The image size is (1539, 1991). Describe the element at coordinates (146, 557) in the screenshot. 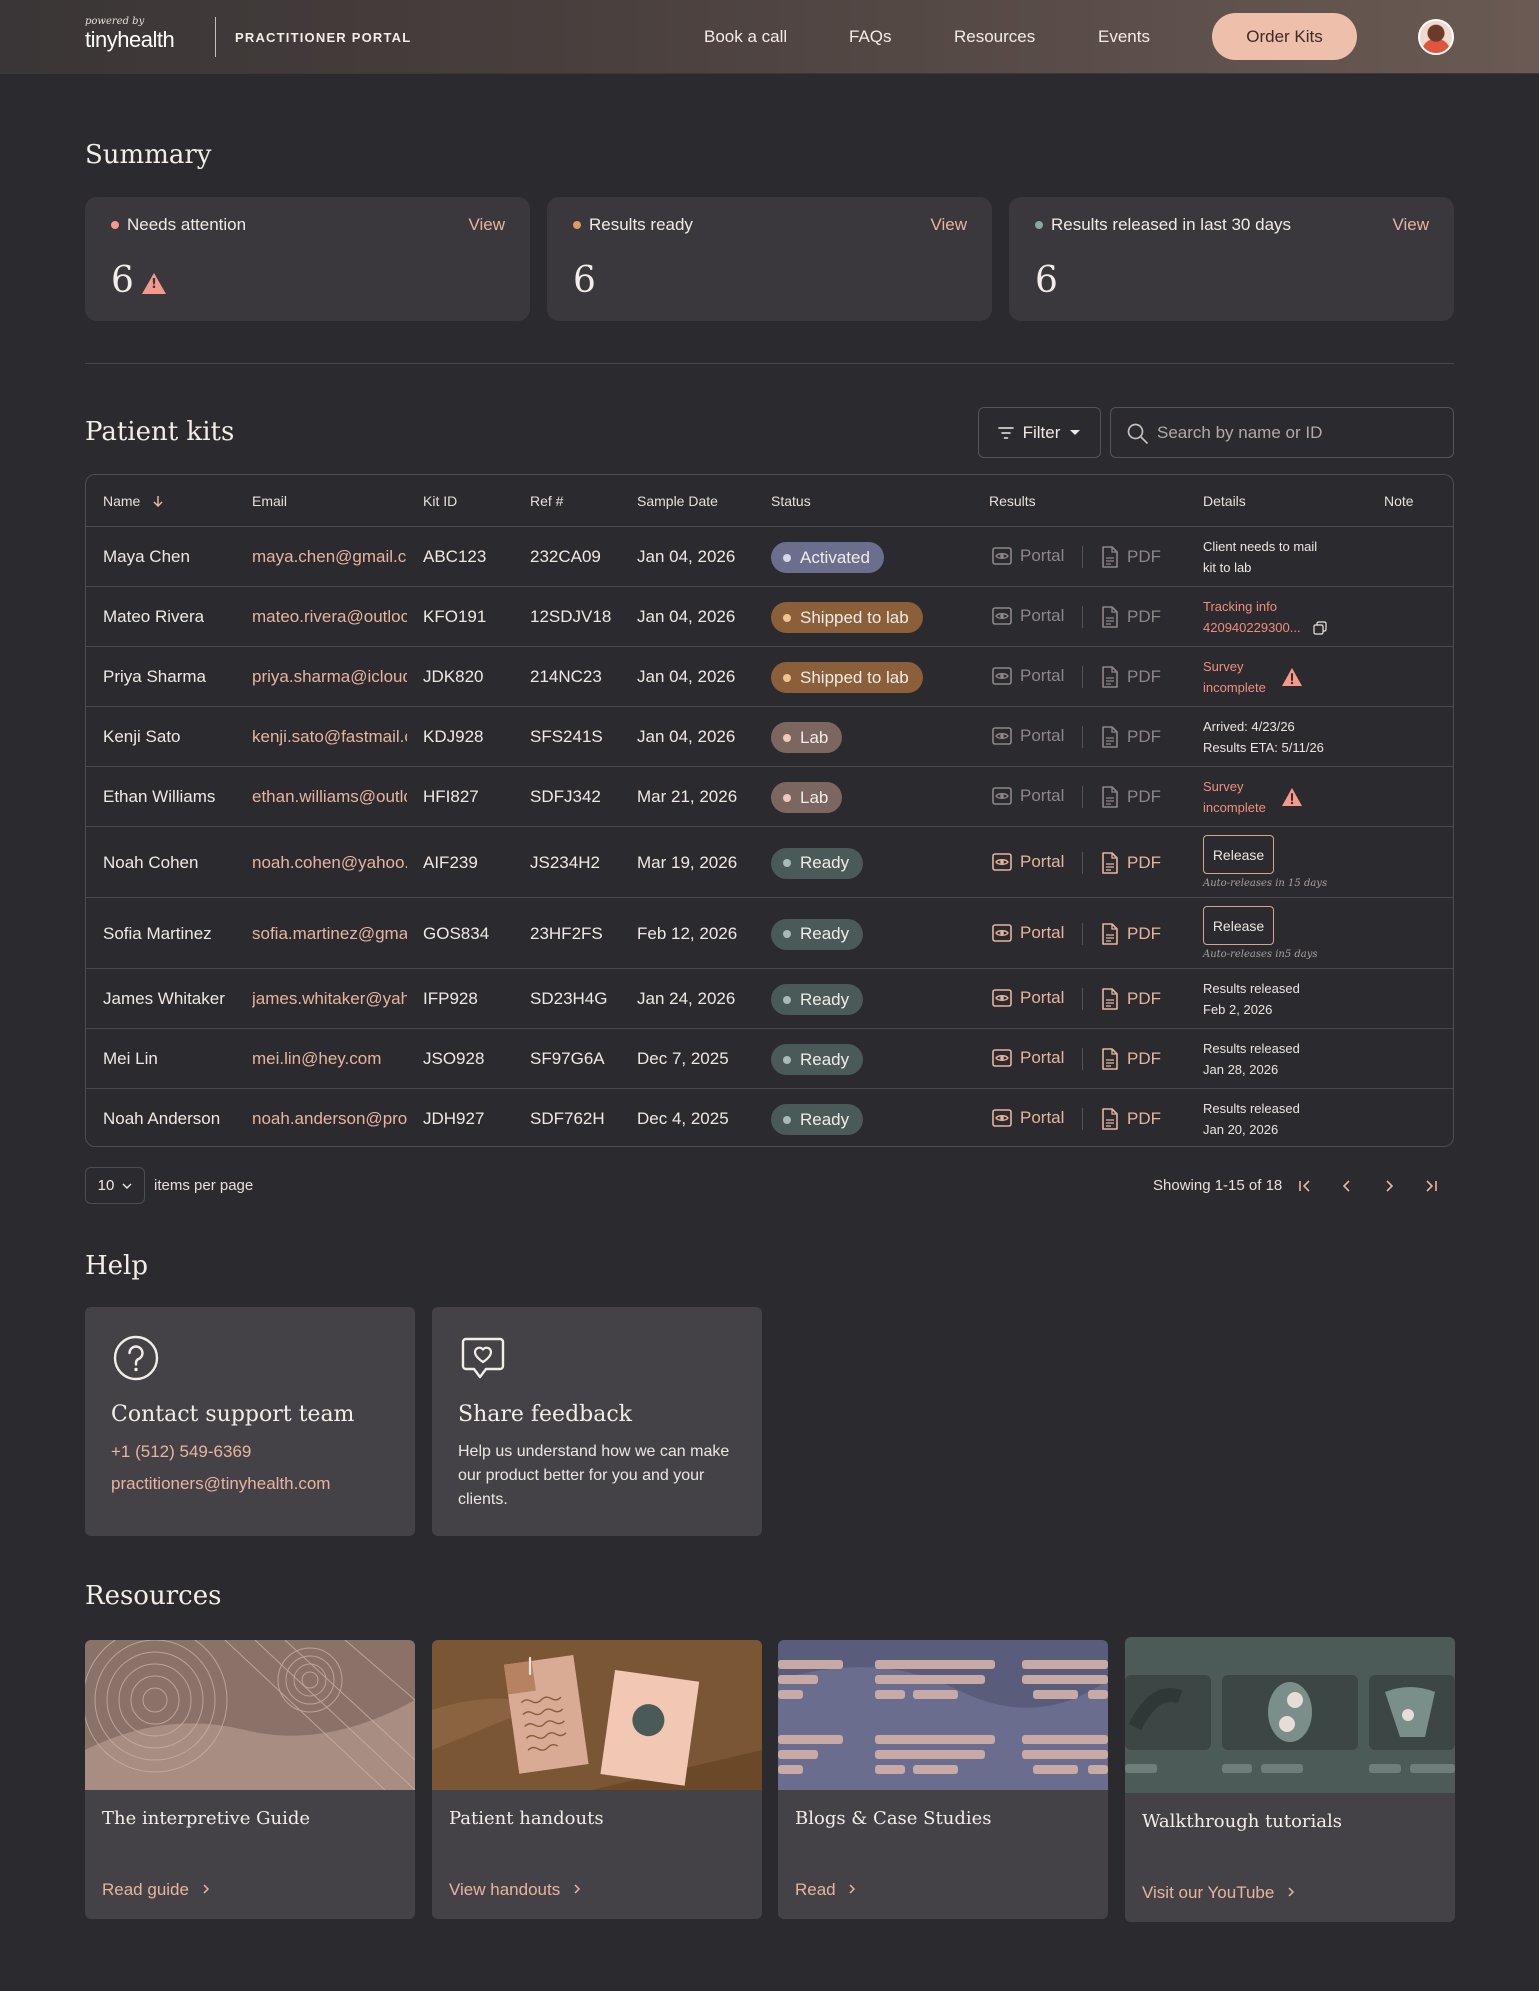

I see `patient-name: Maya Chen` at that location.